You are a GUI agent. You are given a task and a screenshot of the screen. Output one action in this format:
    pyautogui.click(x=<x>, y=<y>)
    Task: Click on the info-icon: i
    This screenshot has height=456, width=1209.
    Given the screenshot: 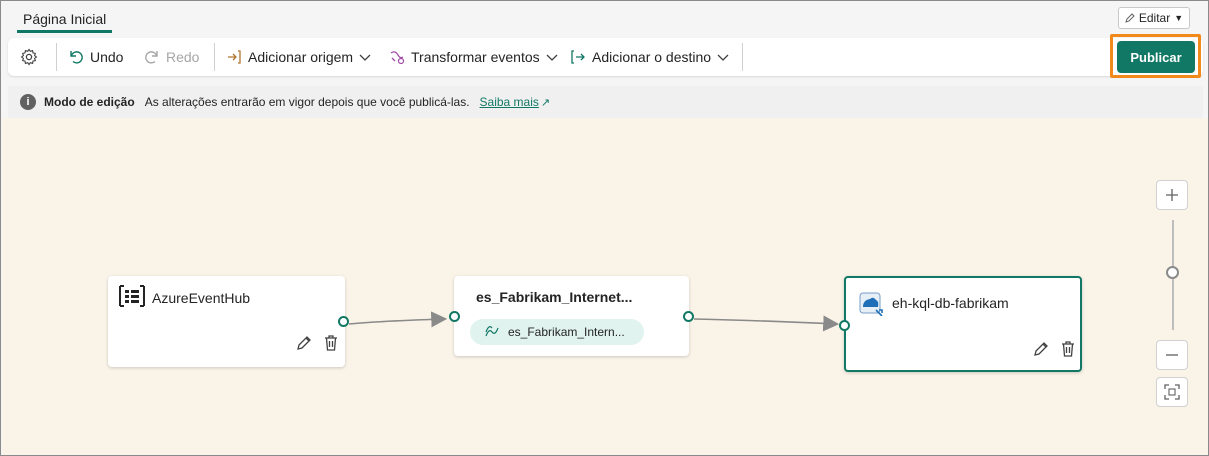 What is the action you would take?
    pyautogui.click(x=28, y=102)
    